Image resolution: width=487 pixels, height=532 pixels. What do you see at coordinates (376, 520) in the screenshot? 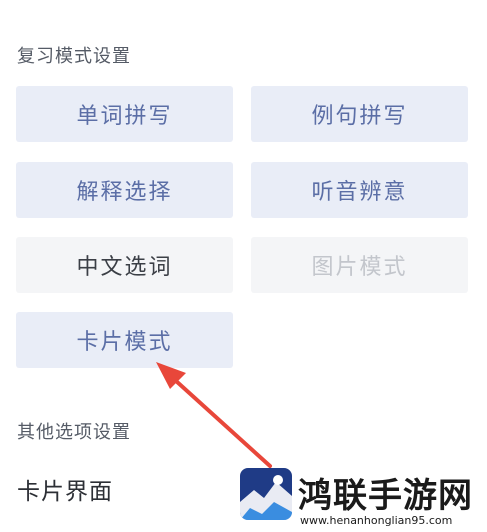
I see `watermark-url: www.henanhonglian95.com` at bounding box center [376, 520].